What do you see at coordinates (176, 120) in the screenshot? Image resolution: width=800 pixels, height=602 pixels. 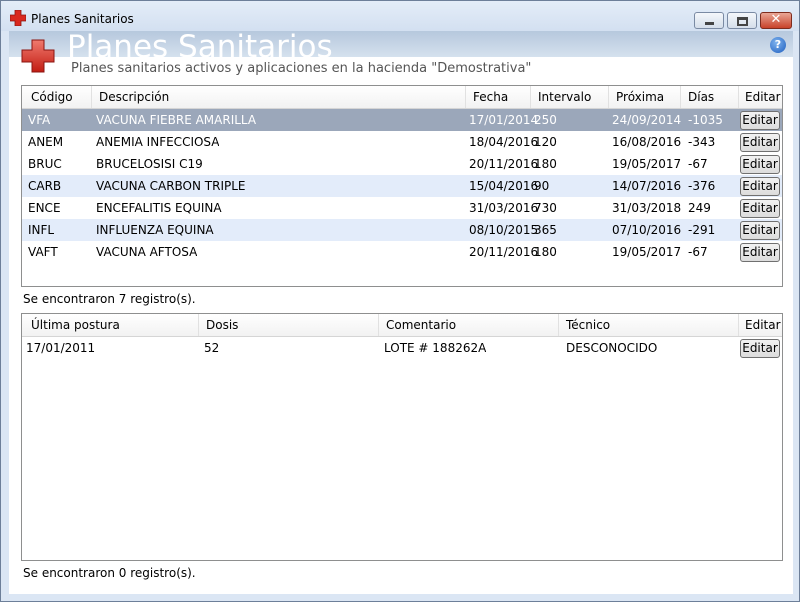 I see `cell-descripcion: VACUNA FIEBRE AMARILLA` at bounding box center [176, 120].